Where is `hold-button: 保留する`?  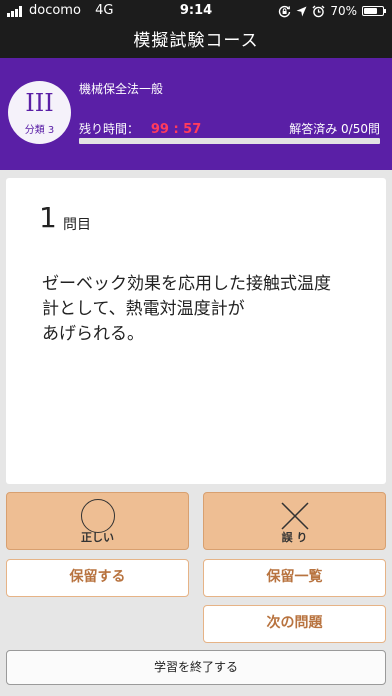
hold-button: 保留する is located at coordinates (97, 578).